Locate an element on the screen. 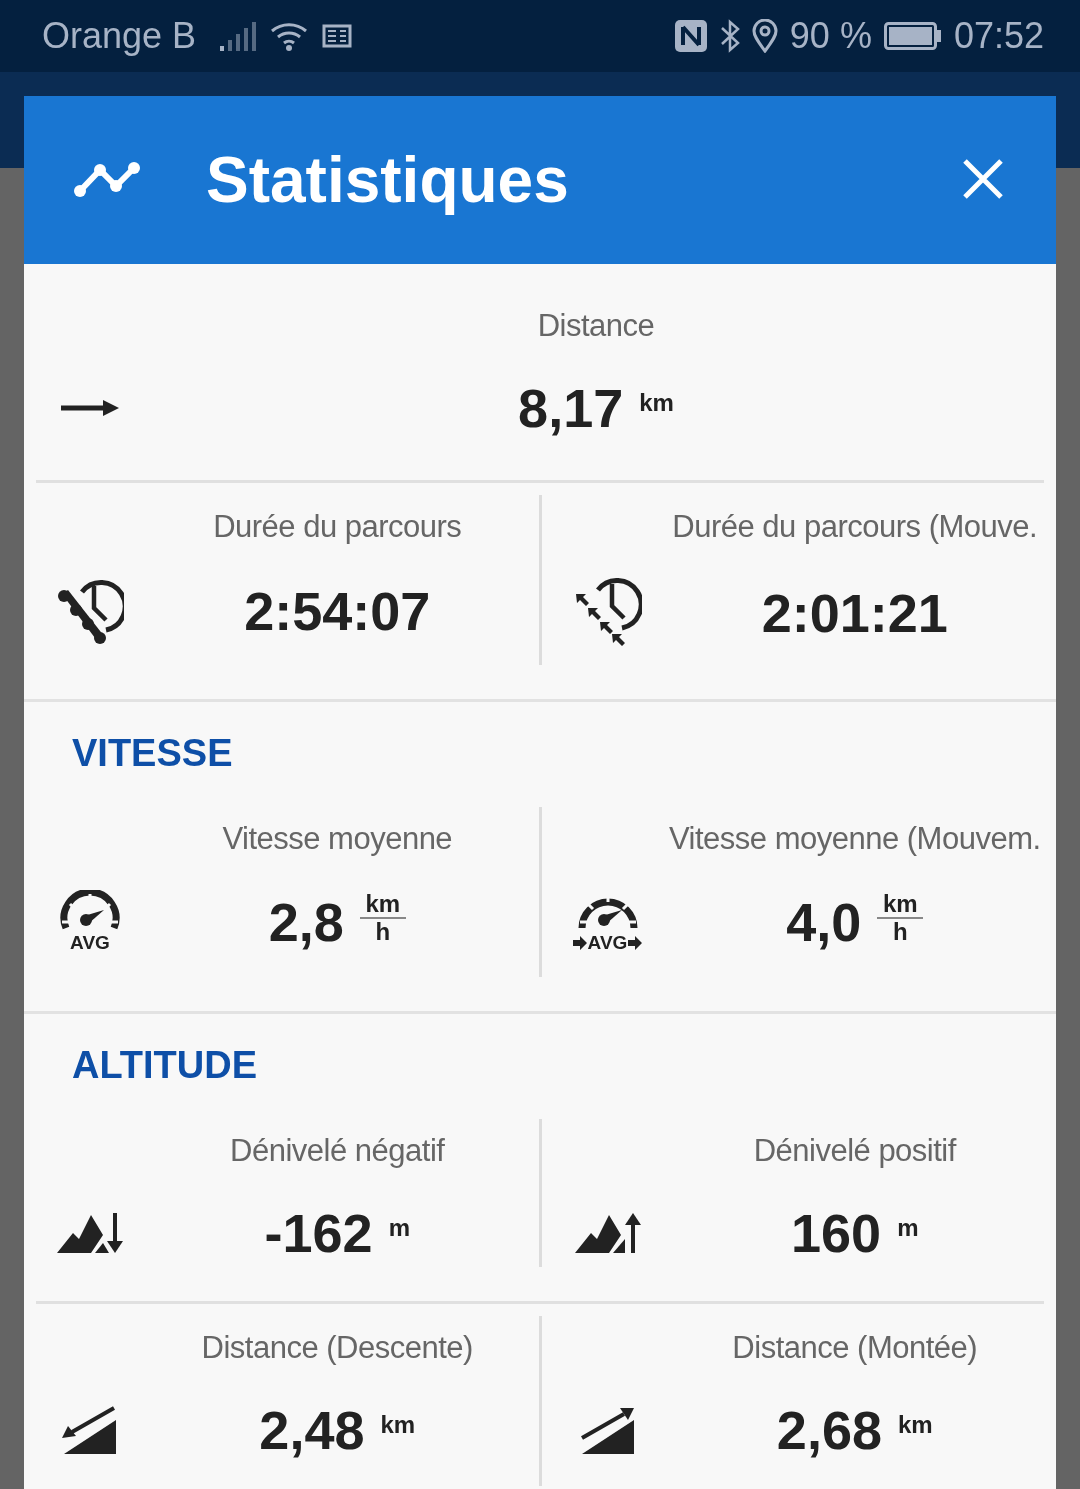 The width and height of the screenshot is (1080, 1489). news-icon is located at coordinates (338, 36).